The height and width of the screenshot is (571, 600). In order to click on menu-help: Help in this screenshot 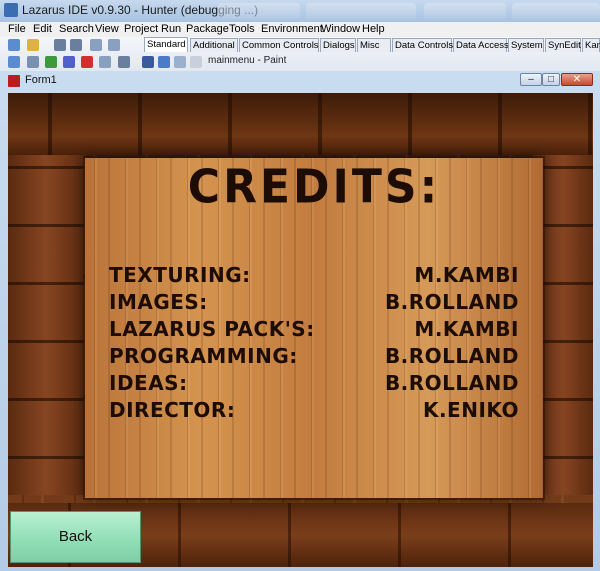, I will do `click(373, 29)`.